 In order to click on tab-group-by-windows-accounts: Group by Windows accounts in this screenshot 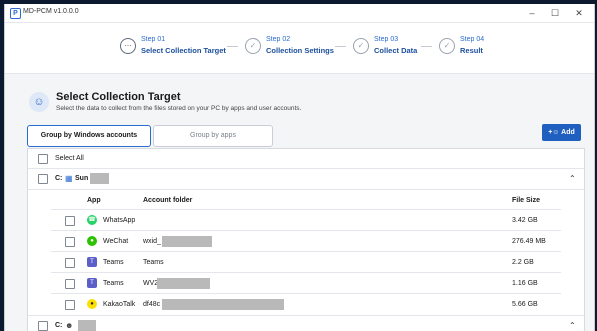, I will do `click(89, 136)`.